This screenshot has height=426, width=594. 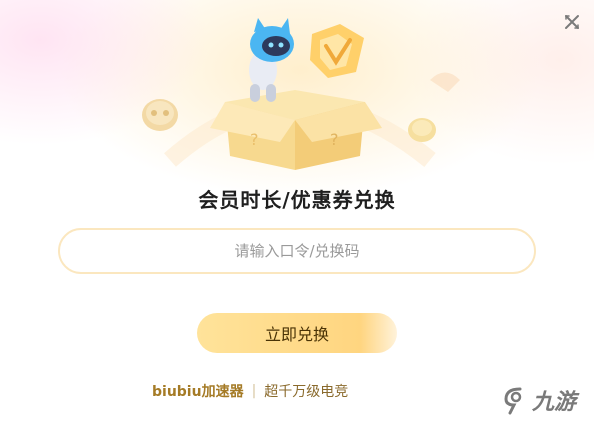 I want to click on gift-box-illustration: ? ?, so click(x=296, y=130).